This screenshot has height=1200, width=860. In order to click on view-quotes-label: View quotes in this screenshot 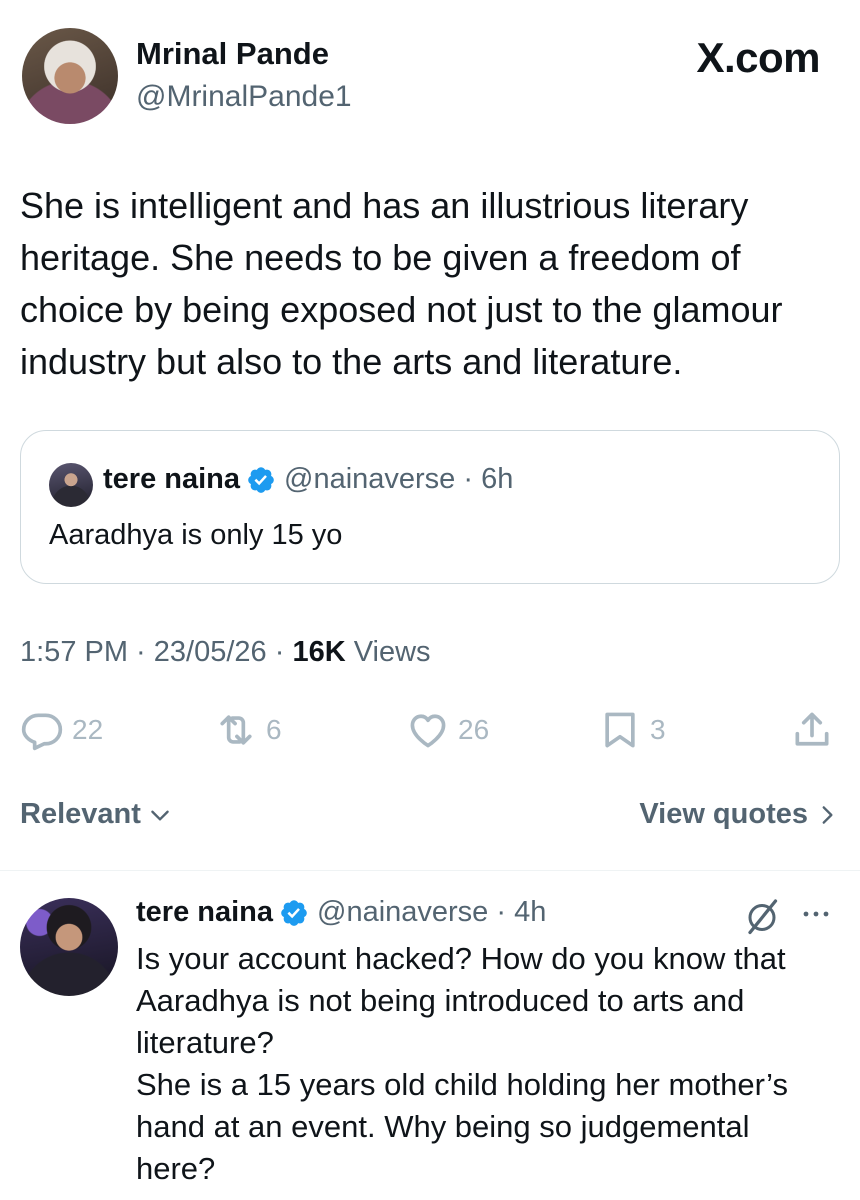, I will do `click(723, 814)`.